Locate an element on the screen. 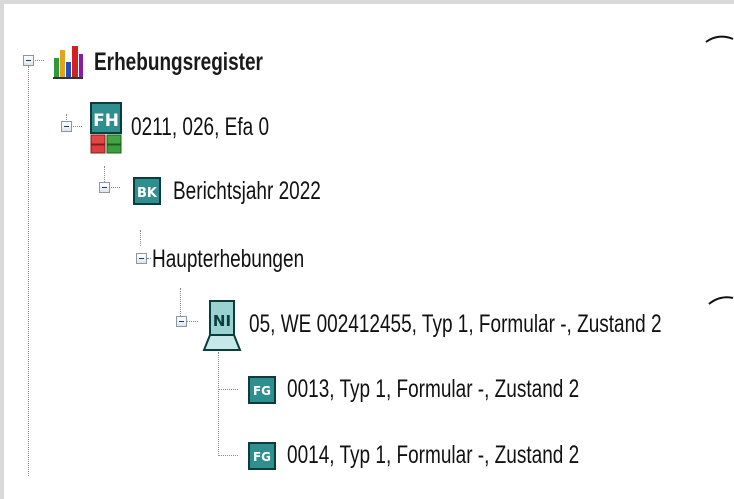 The height and width of the screenshot is (499, 734). tree-node-label: Haupterhebungen is located at coordinates (228, 259).